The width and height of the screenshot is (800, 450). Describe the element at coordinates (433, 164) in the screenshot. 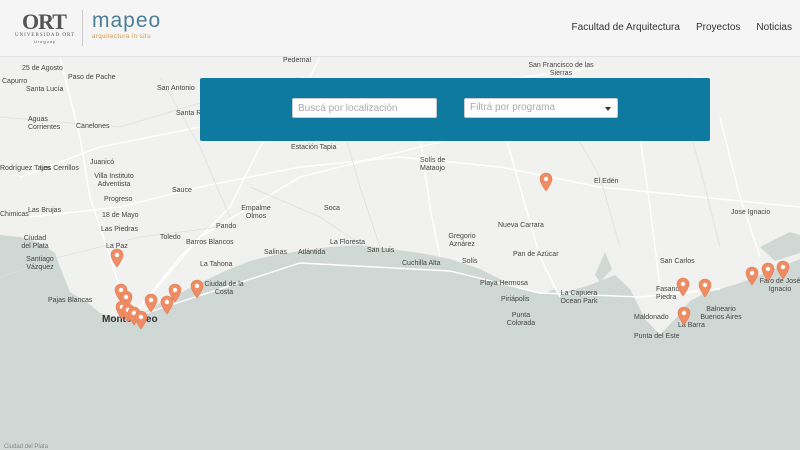

I see `map-label: Solís de Mataojo` at that location.